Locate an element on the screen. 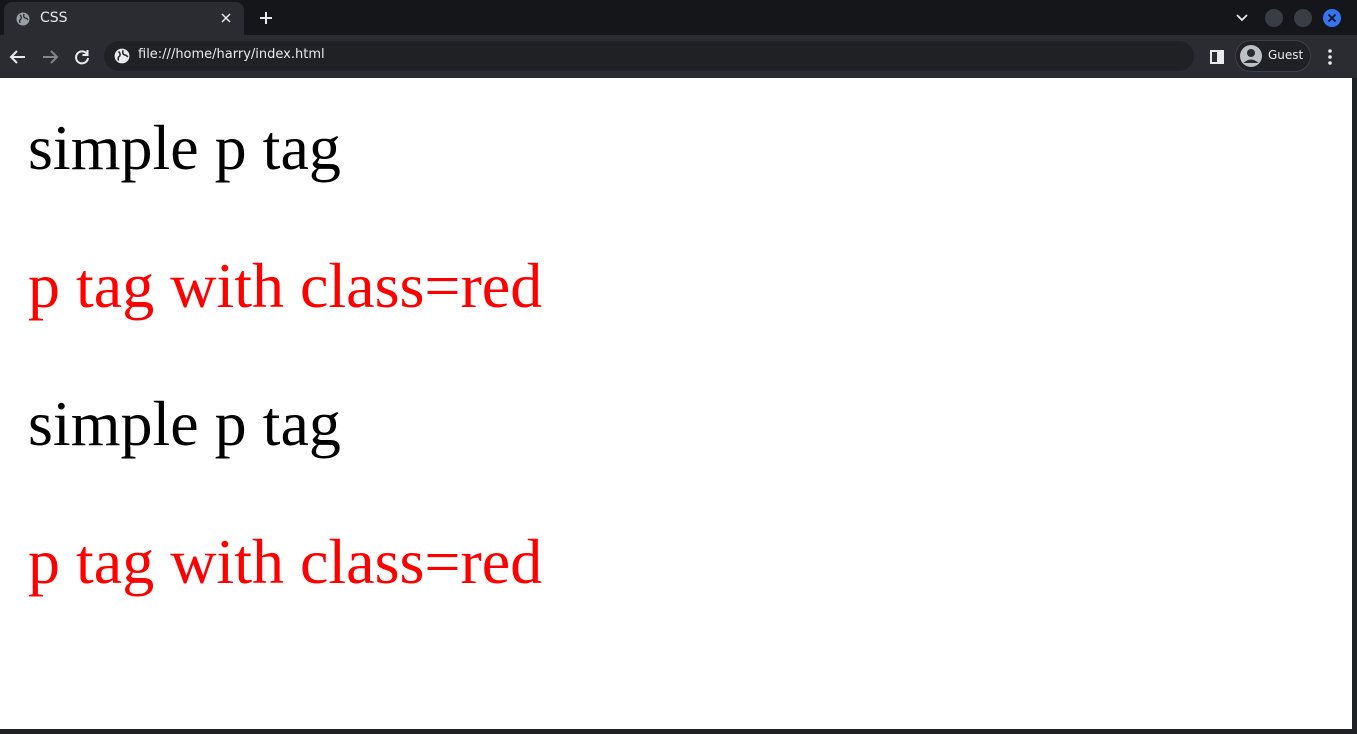 The width and height of the screenshot is (1357, 734). tab-title: CSS is located at coordinates (54, 18).